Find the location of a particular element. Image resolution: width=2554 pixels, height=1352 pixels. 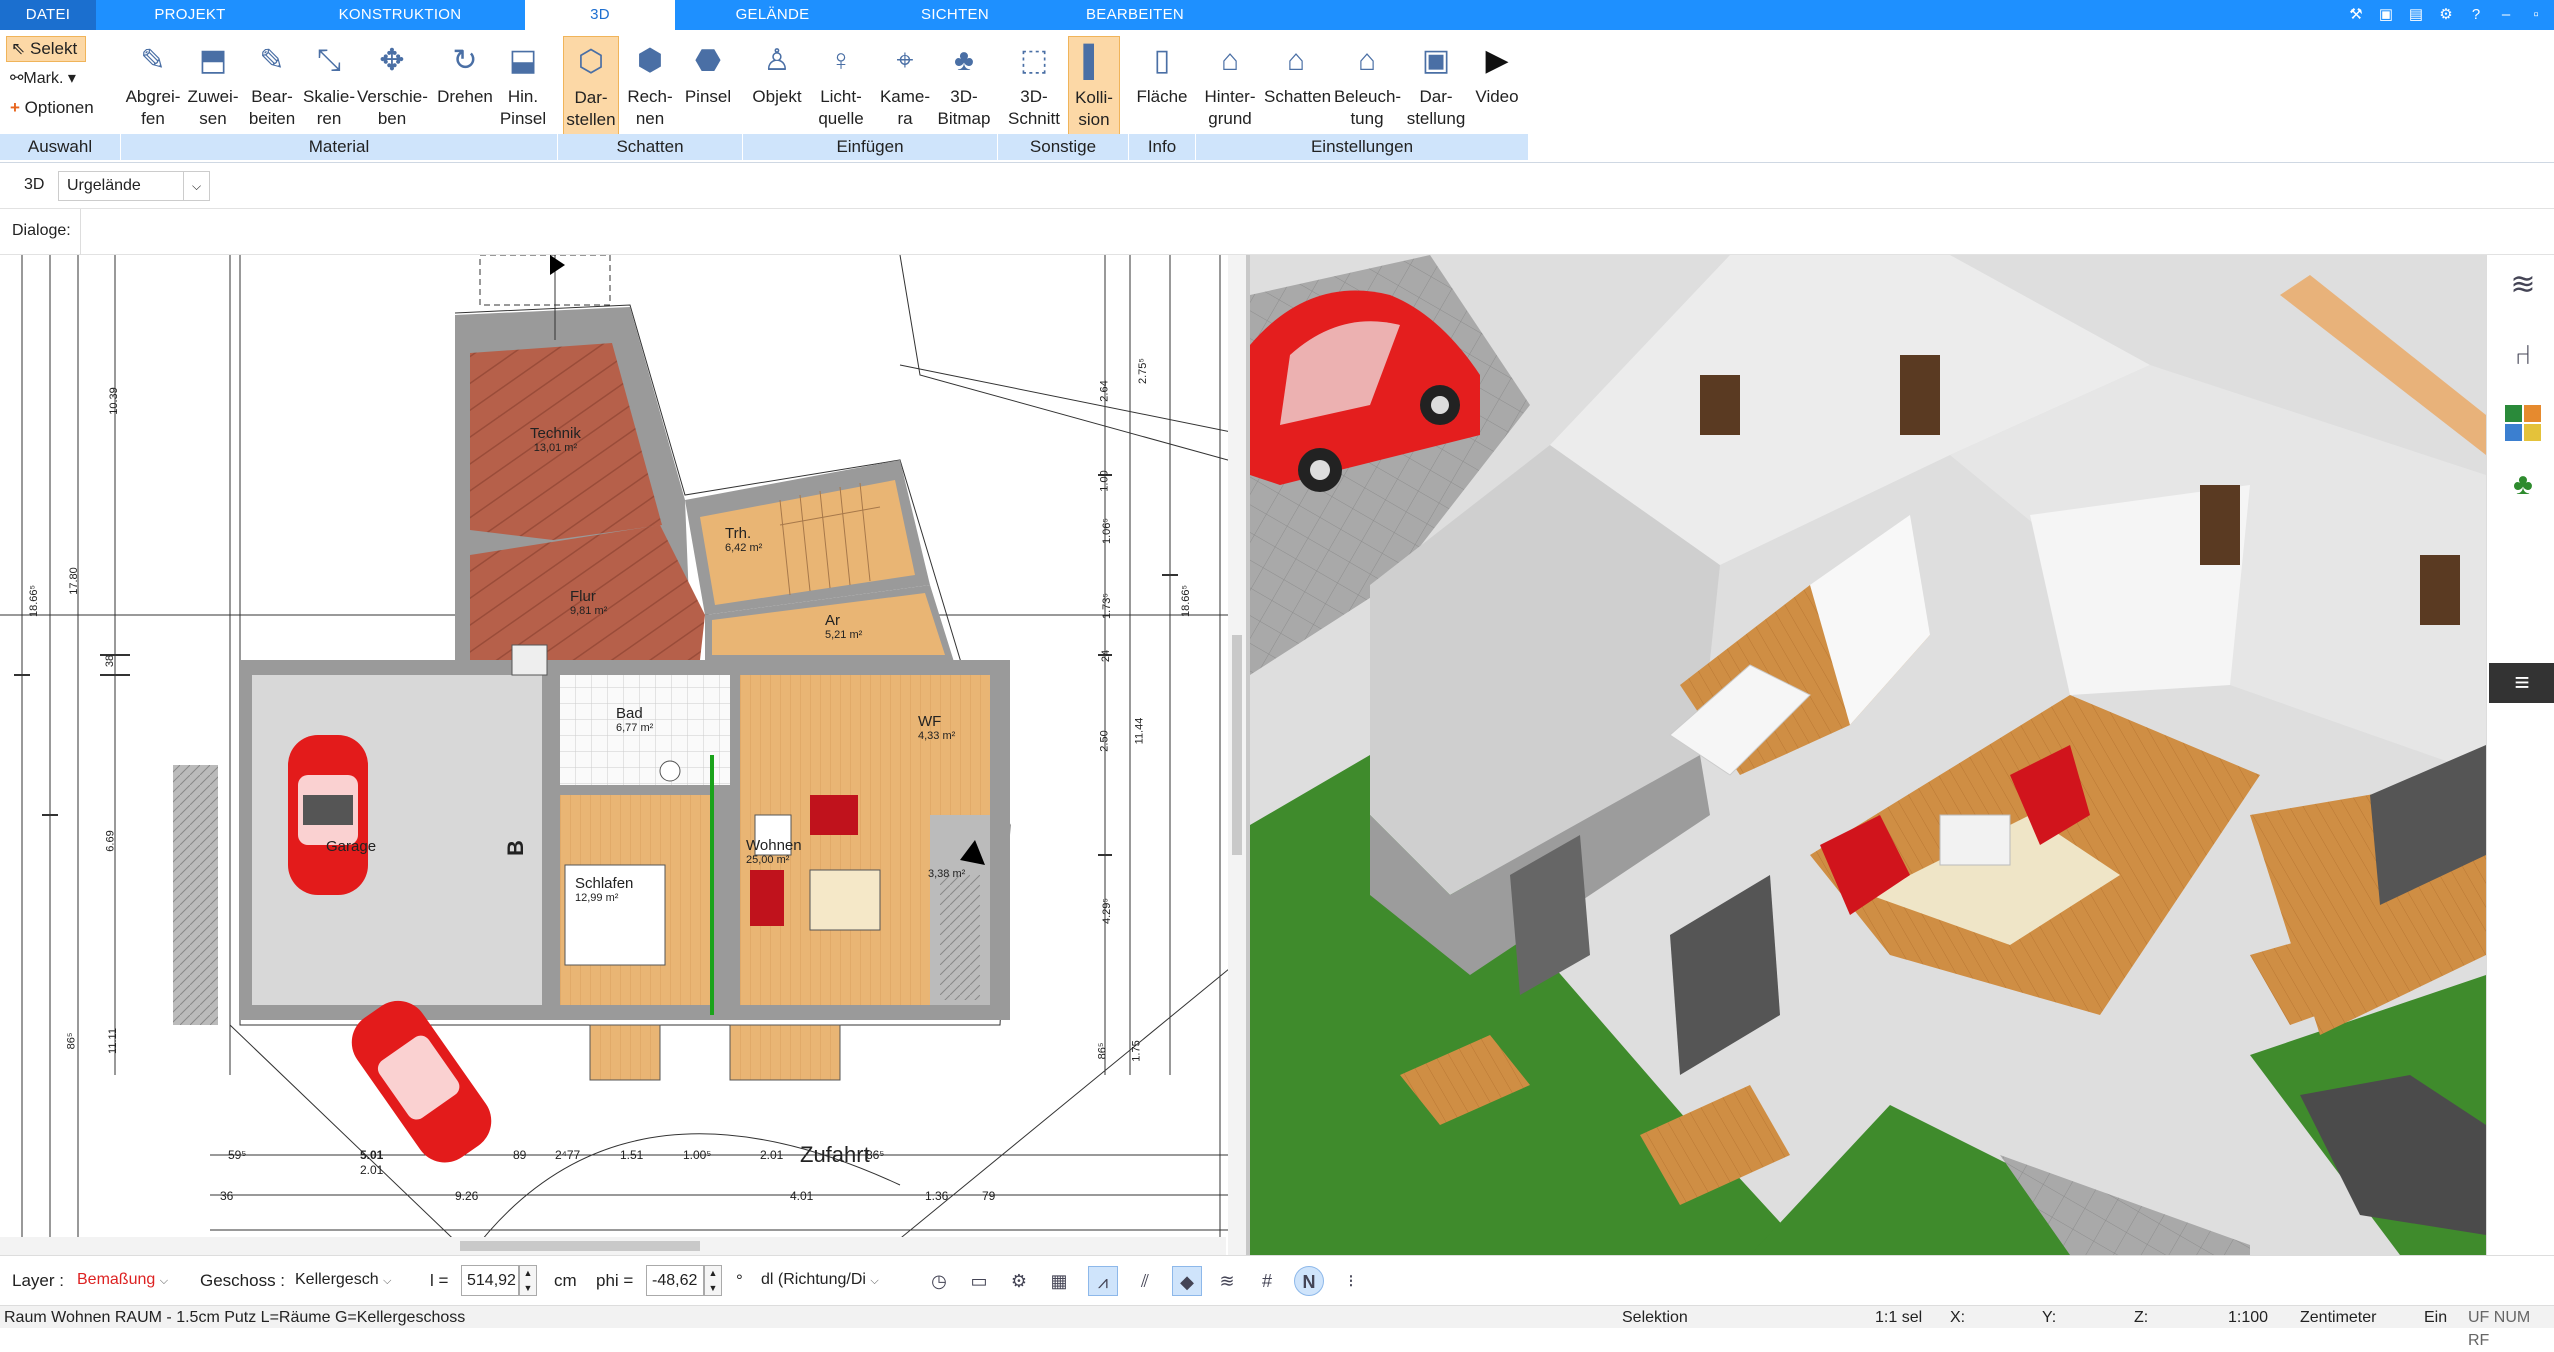

divider is located at coordinates (80, 232).